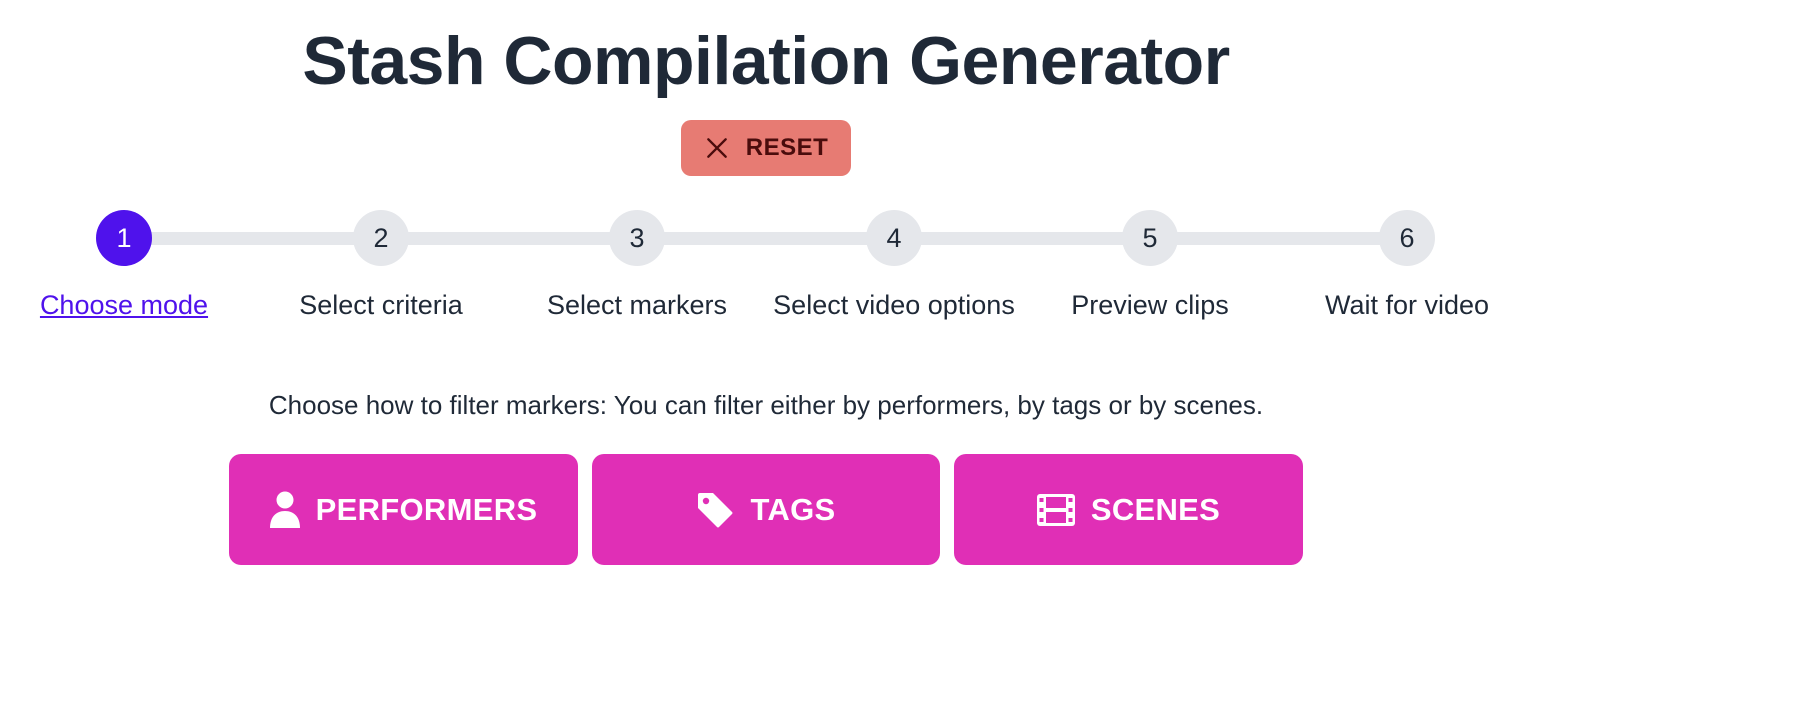  Describe the element at coordinates (787, 147) in the screenshot. I see `reset-button-label: RESET` at that location.